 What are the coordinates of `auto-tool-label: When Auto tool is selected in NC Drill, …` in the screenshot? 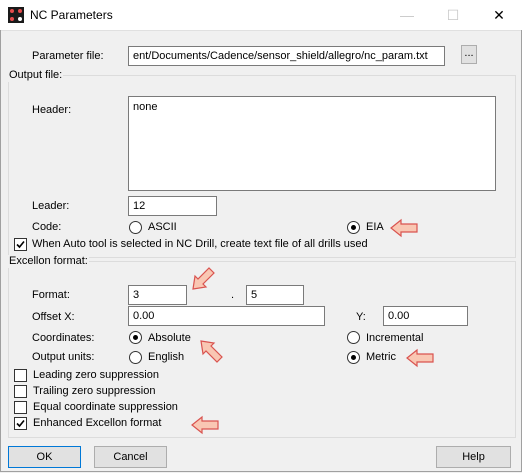 It's located at (200, 244).